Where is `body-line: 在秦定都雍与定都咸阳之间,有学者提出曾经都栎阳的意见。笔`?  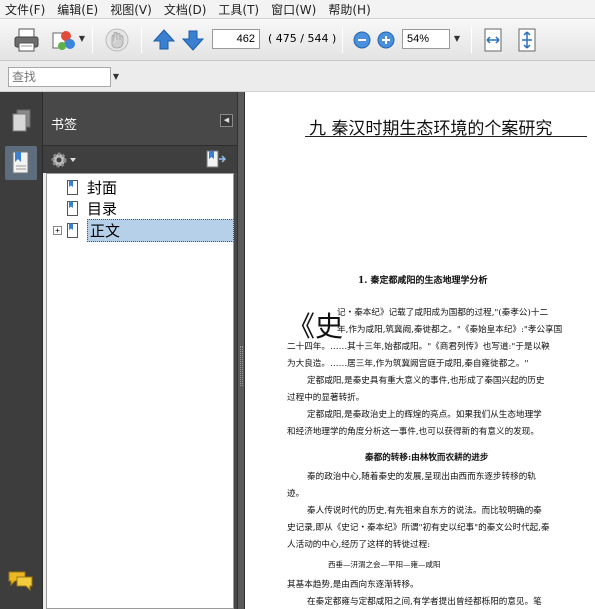 body-line: 在秦定都雍与定都咸阳之间,有学者提出曾经都栎阳的意见。笔 is located at coordinates (424, 602).